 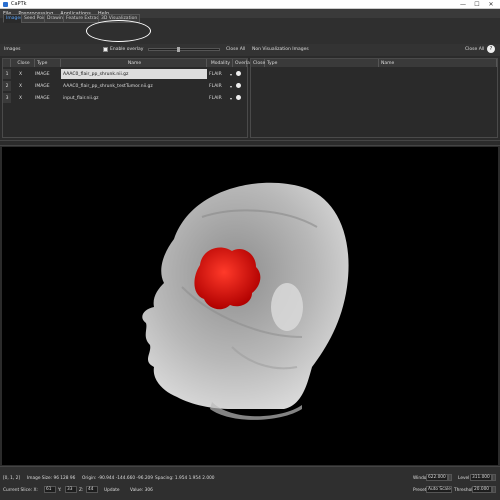 What do you see at coordinates (287, 307) in the screenshot?
I see `ear-shape` at bounding box center [287, 307].